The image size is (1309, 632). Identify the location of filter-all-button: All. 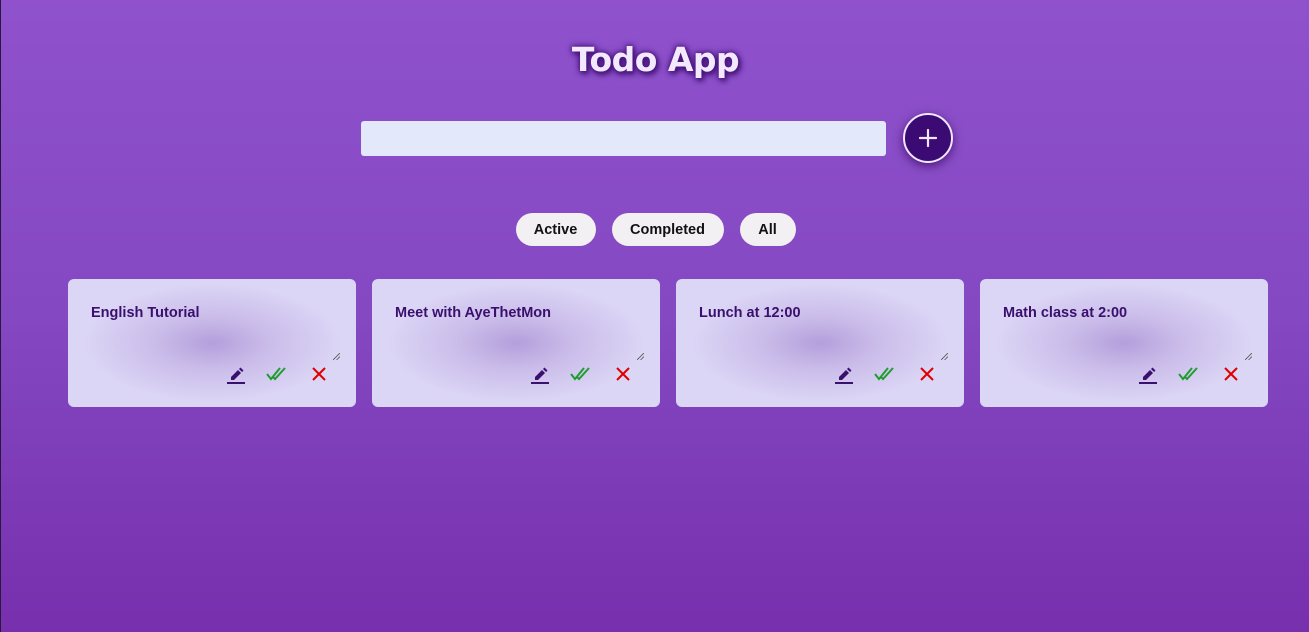
(767, 229).